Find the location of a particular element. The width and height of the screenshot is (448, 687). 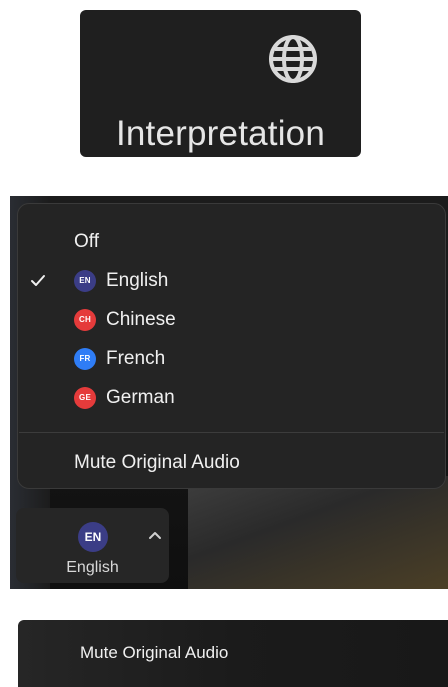

checkmark-icon is located at coordinates (38, 280).